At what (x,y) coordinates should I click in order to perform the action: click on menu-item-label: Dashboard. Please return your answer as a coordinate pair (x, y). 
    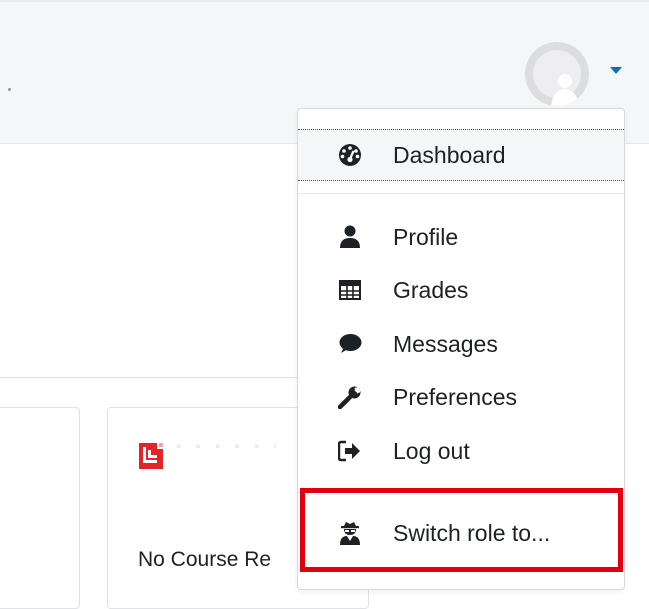
    Looking at the image, I should click on (449, 155).